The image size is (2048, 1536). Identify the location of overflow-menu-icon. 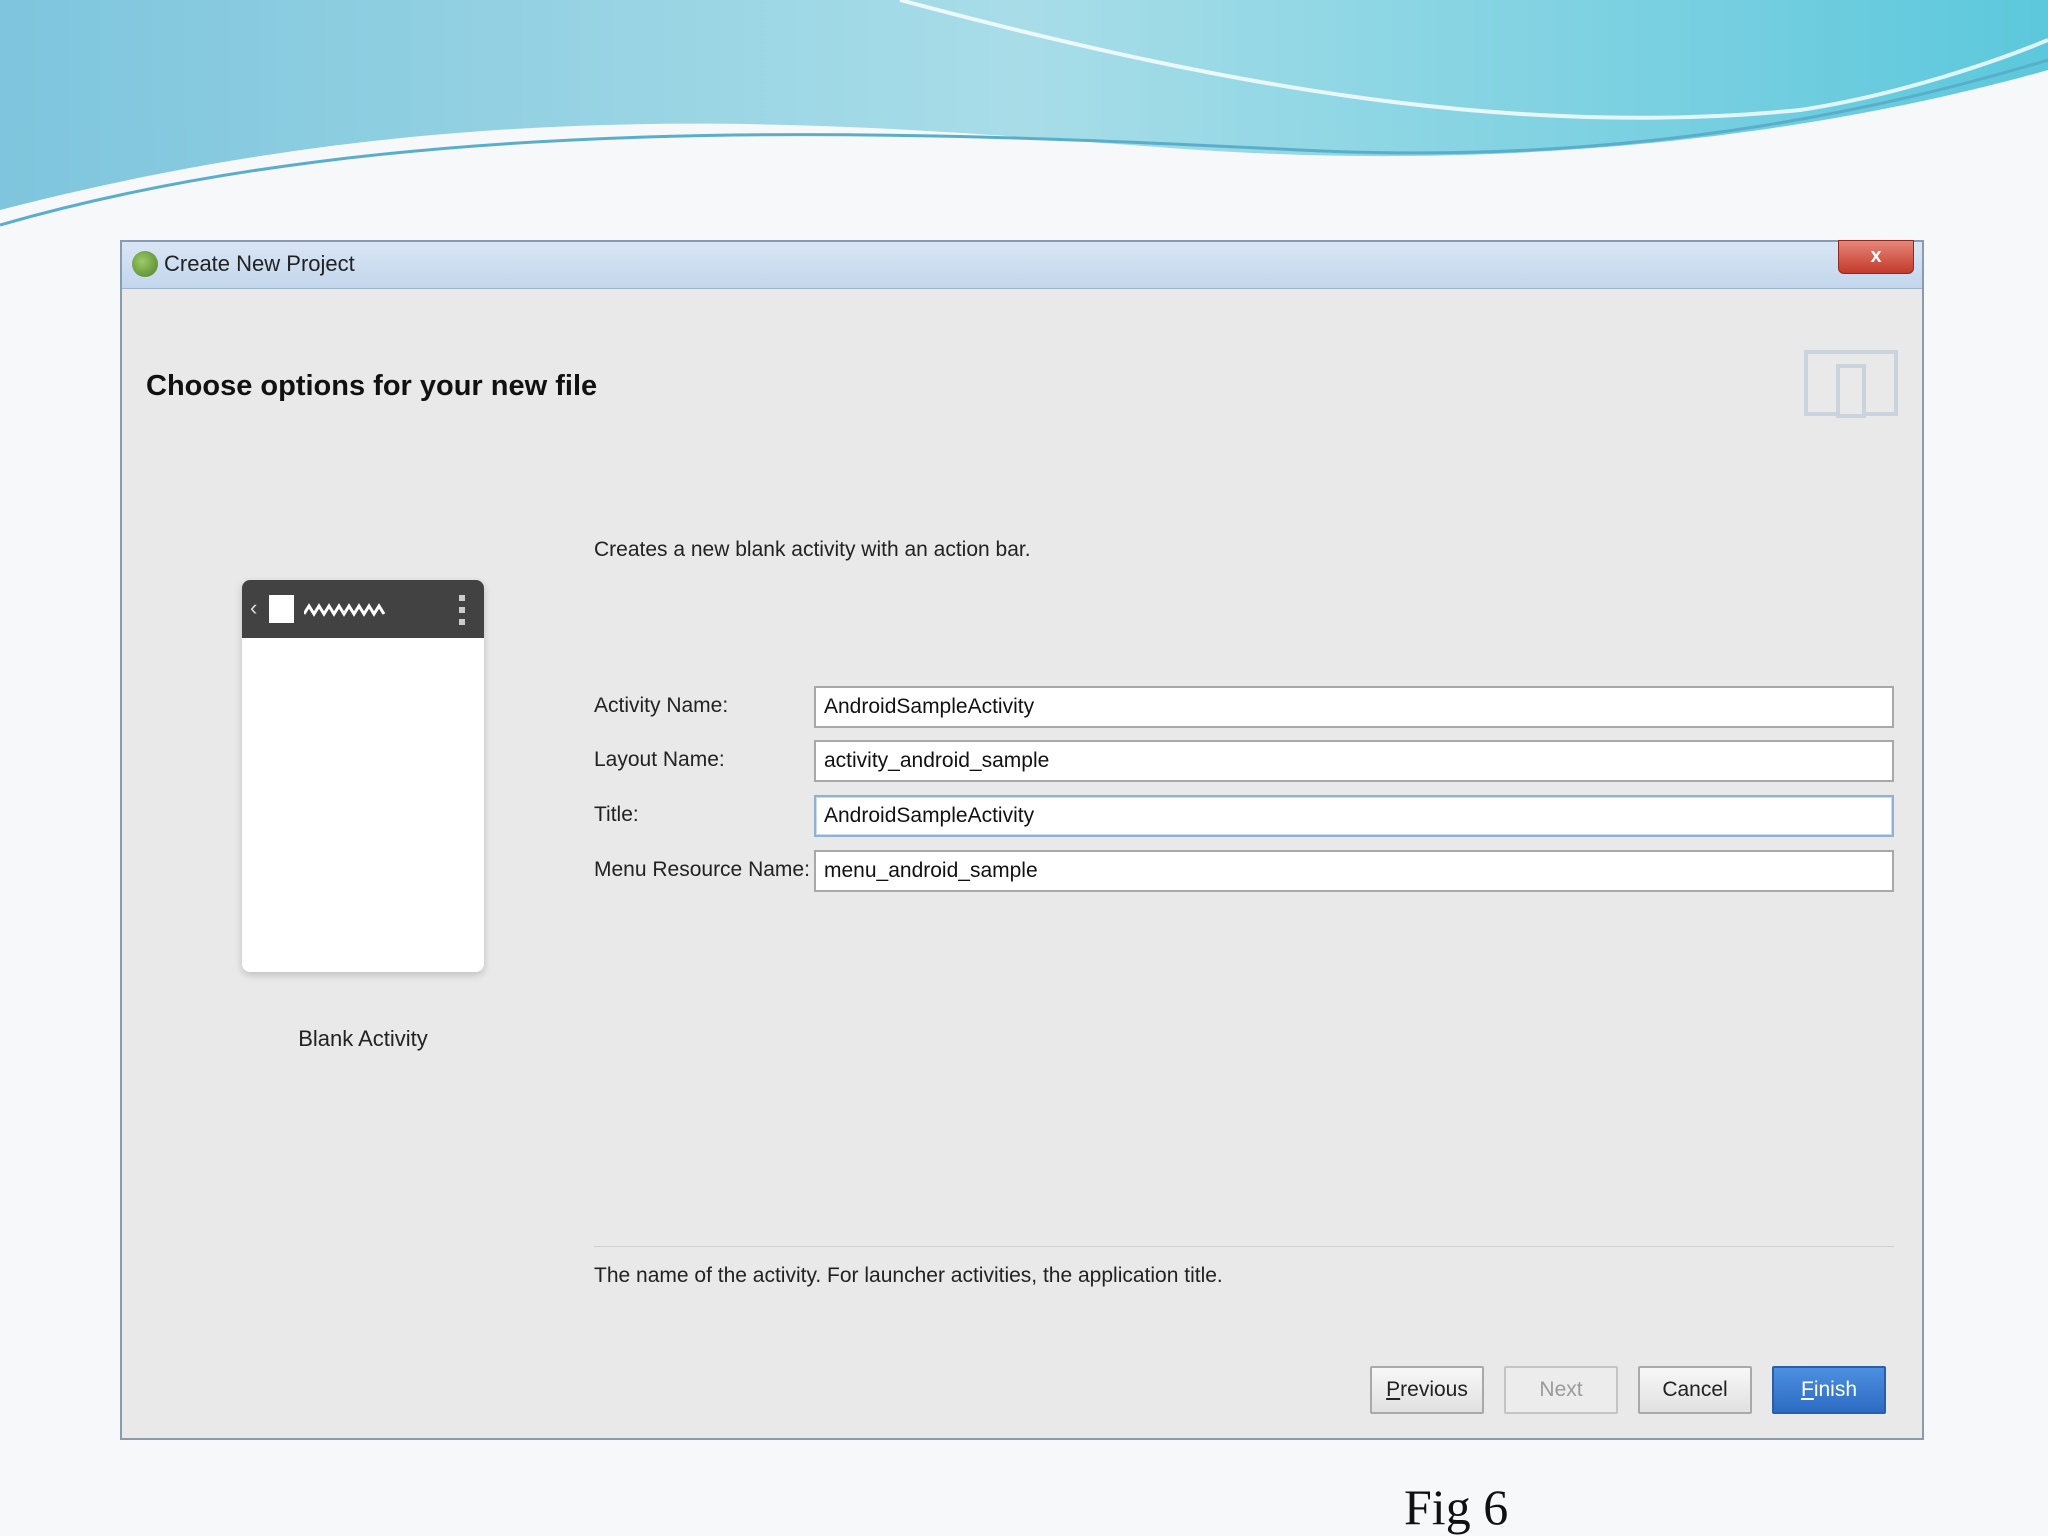
(462, 610).